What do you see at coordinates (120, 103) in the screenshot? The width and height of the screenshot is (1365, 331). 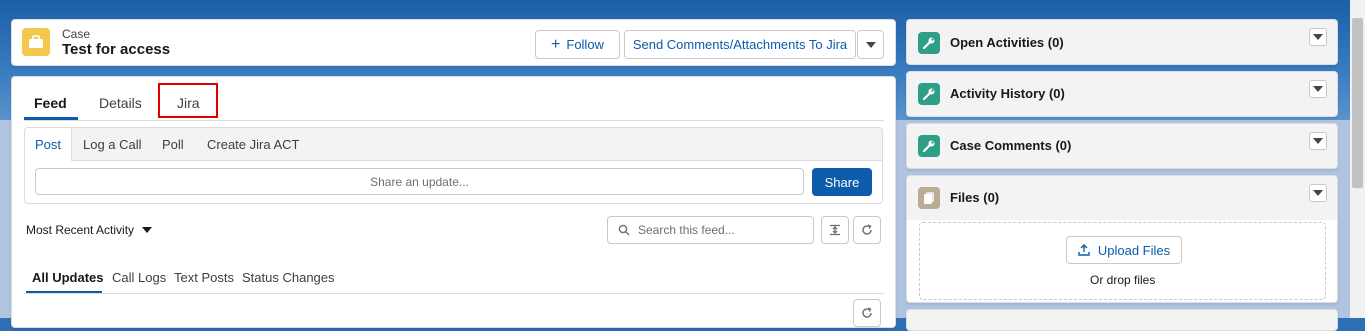 I see `tab-details: Details` at bounding box center [120, 103].